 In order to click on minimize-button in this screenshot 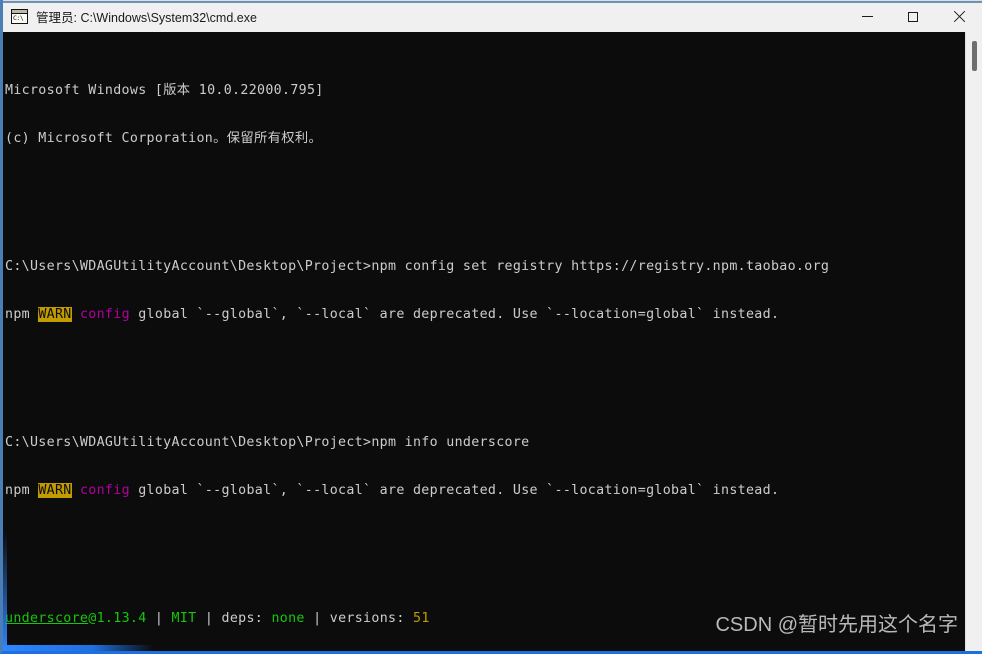, I will do `click(867, 16)`.